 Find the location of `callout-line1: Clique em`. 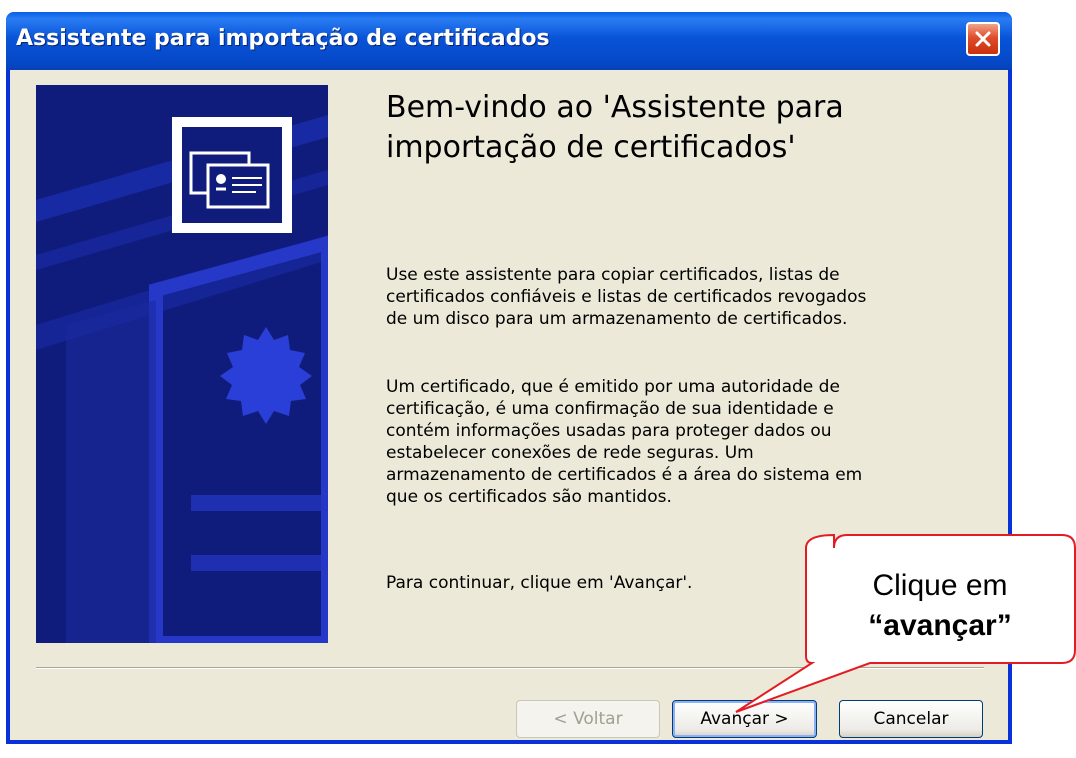

callout-line1: Clique em is located at coordinates (940, 585).